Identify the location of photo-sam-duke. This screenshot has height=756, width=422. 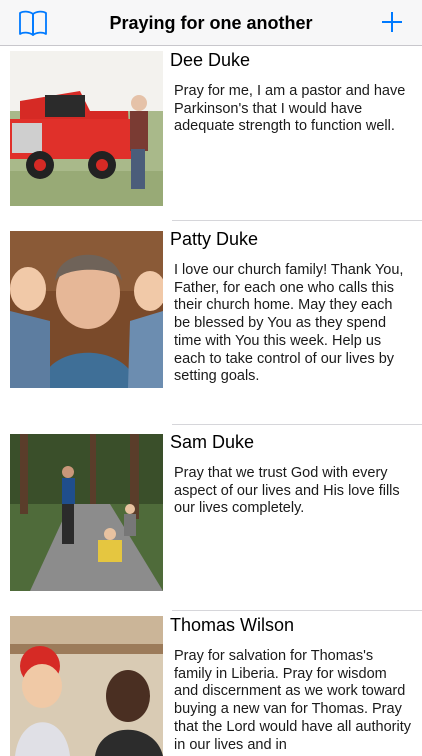
(86, 512).